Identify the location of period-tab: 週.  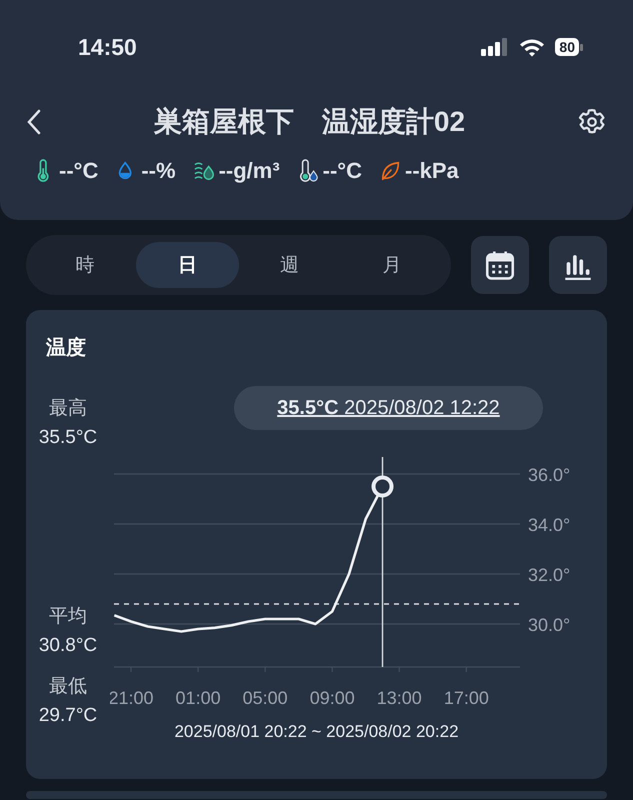
(289, 265).